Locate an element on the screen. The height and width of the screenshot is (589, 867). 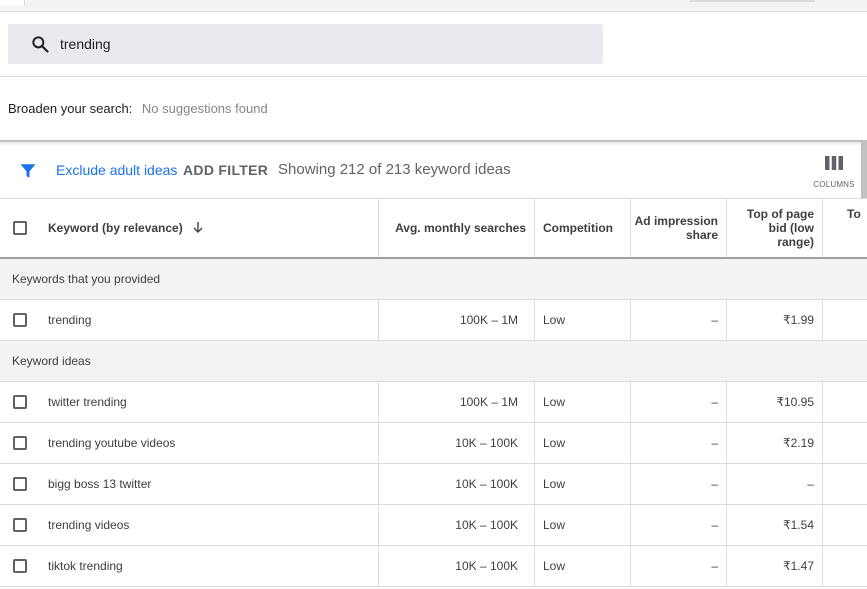
toolbar-control-fragment is located at coordinates (752, 1).